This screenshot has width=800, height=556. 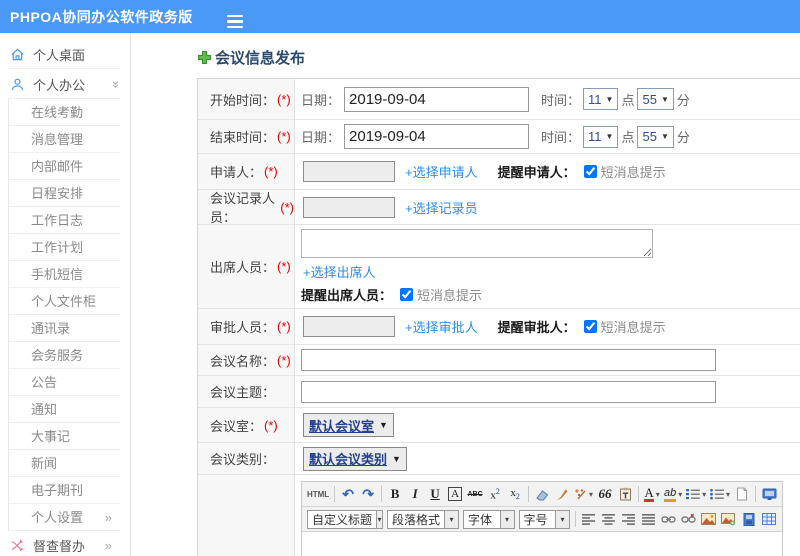 What do you see at coordinates (547, 171) in the screenshot?
I see `field-content: +选择申请人 提醒申请人： 短消息提示` at bounding box center [547, 171].